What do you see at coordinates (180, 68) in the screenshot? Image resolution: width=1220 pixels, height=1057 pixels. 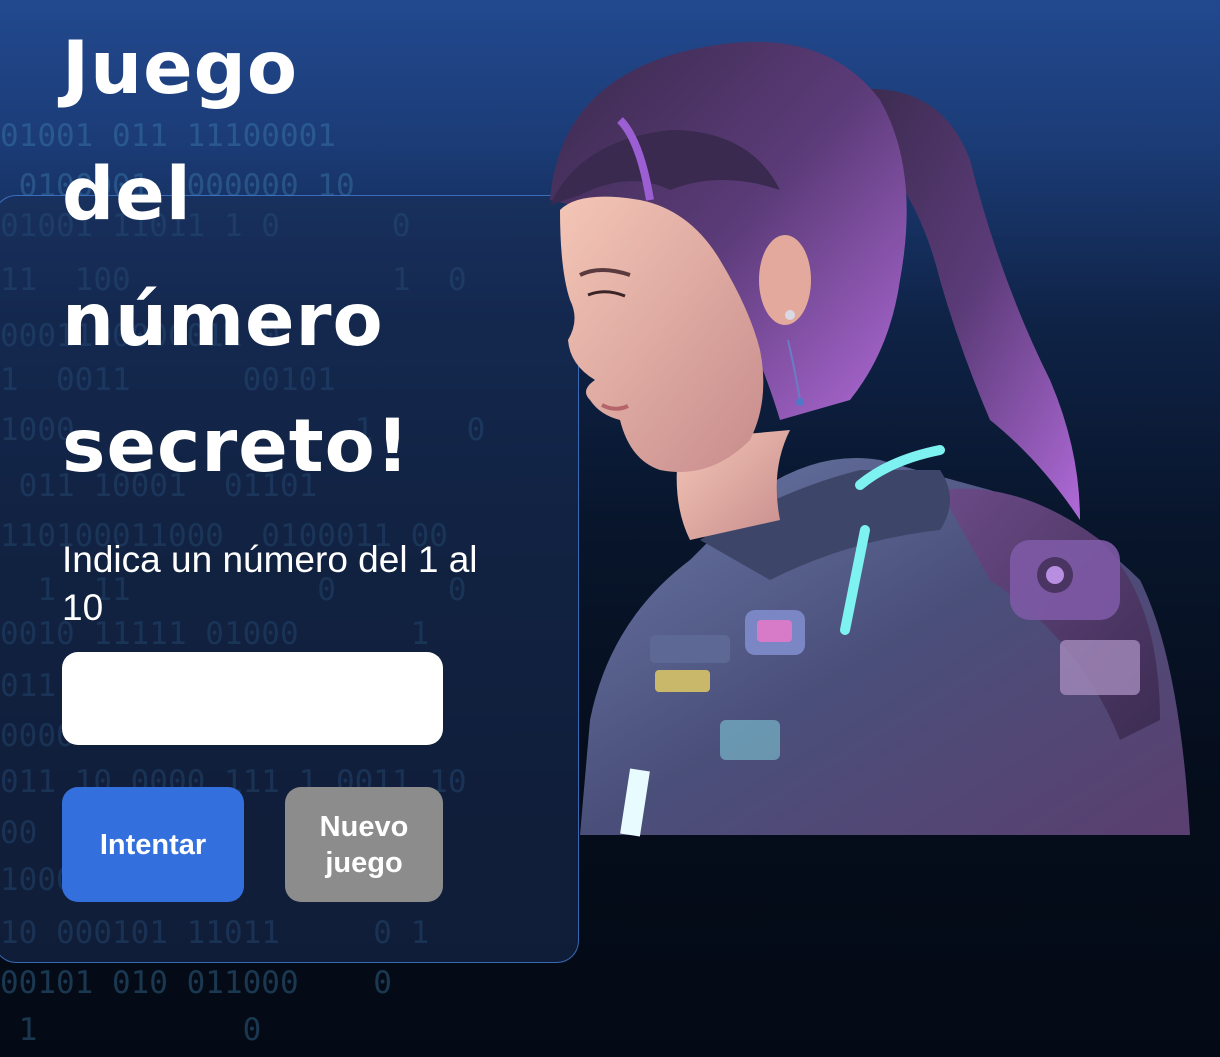 I see `title-line: Juego` at bounding box center [180, 68].